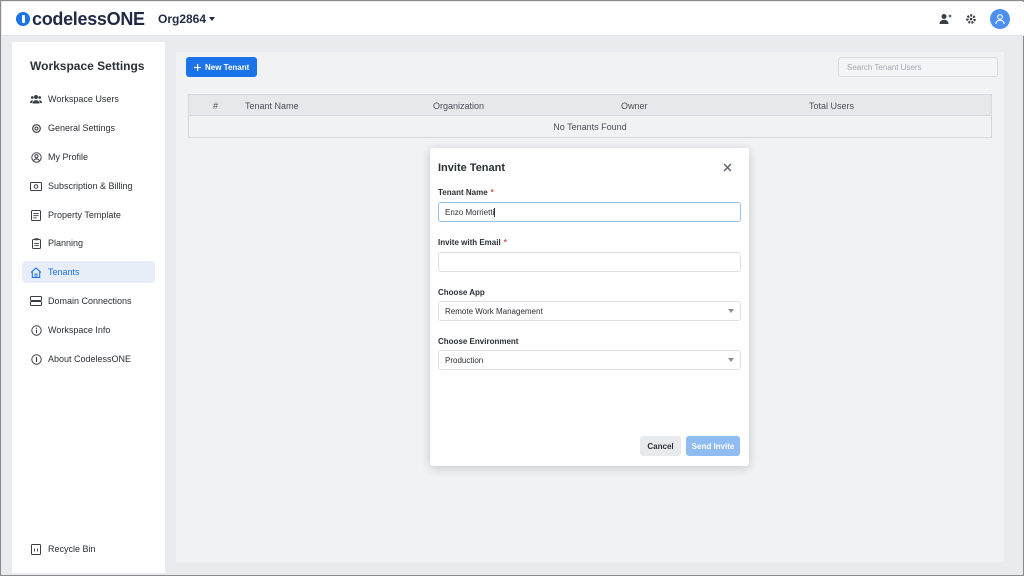  What do you see at coordinates (1000, 19) in the screenshot?
I see `user-avatar-icon` at bounding box center [1000, 19].